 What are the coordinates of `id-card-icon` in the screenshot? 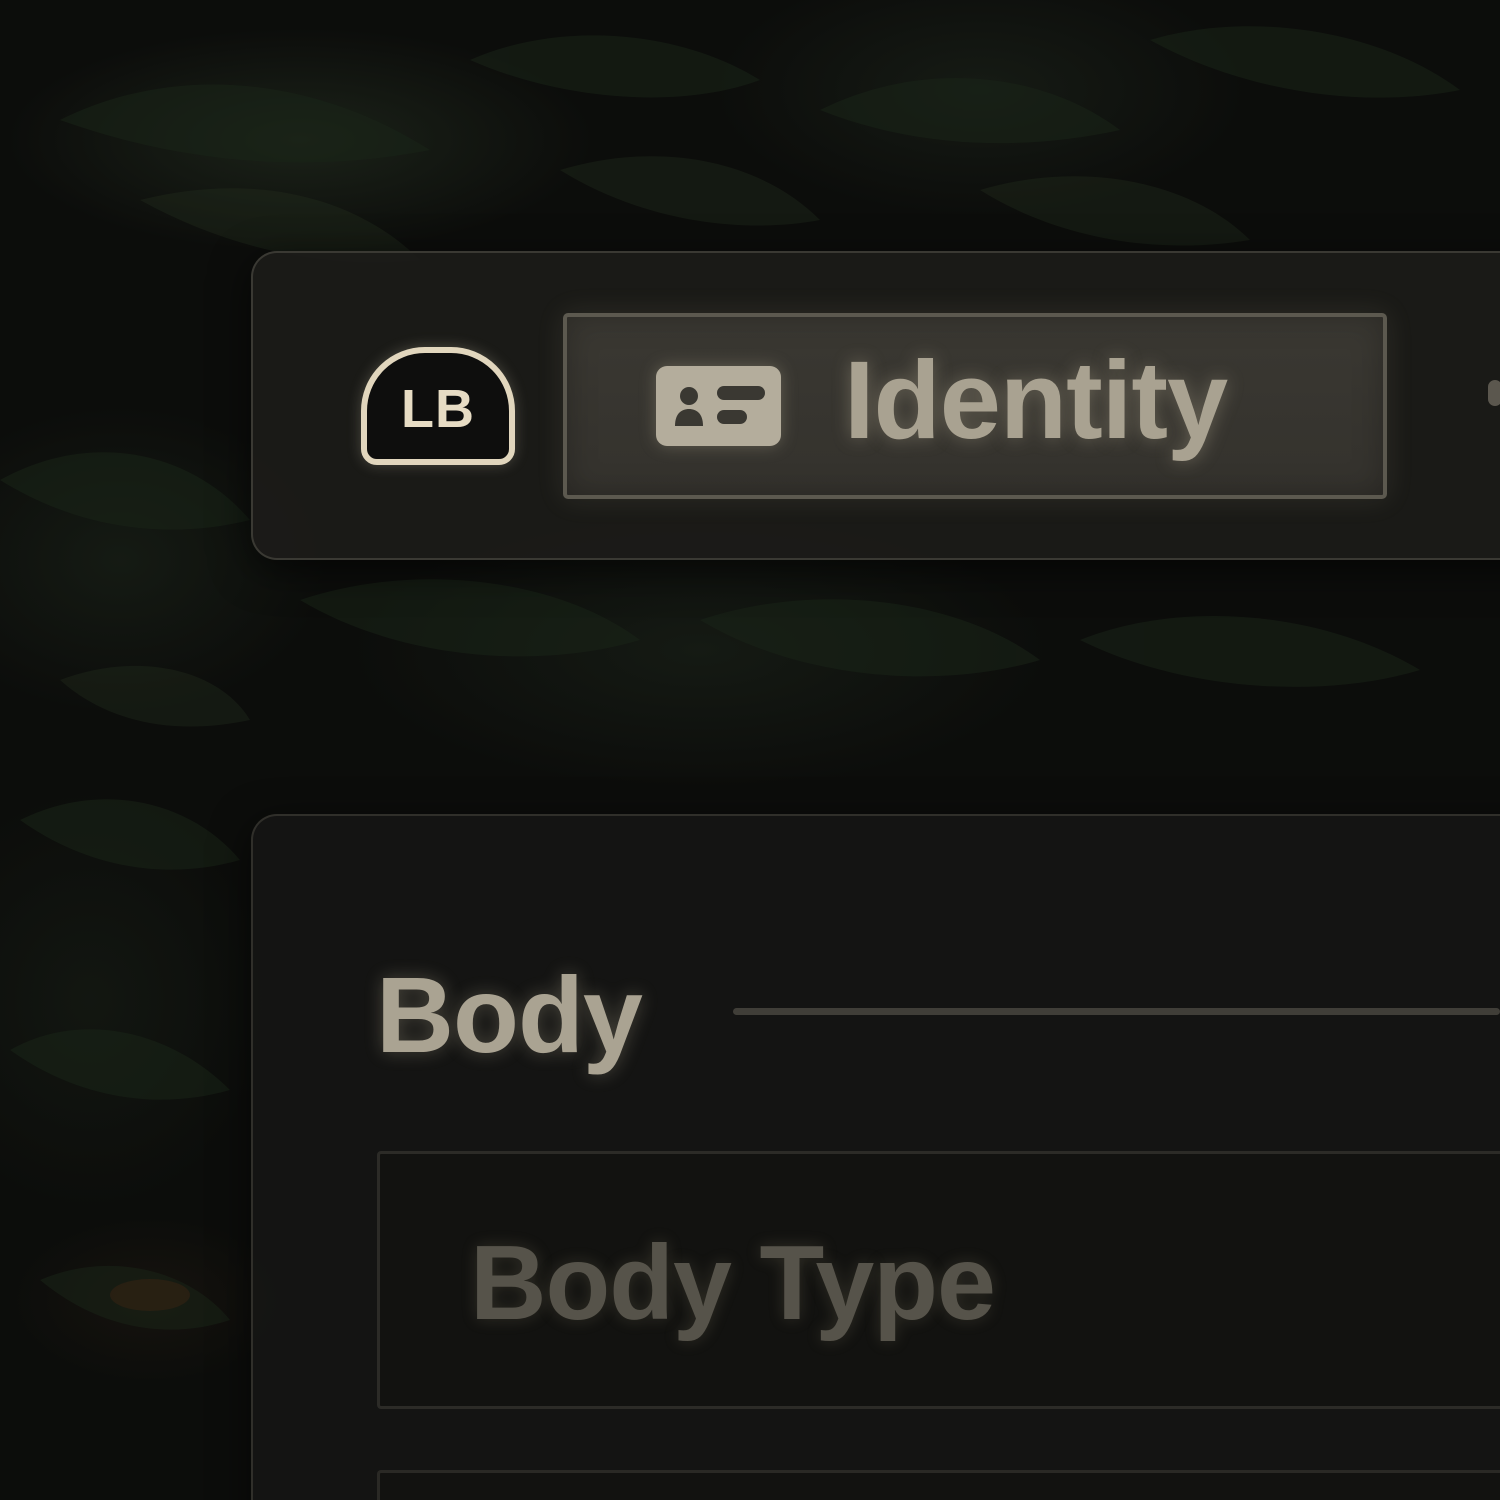 It's located at (718, 406).